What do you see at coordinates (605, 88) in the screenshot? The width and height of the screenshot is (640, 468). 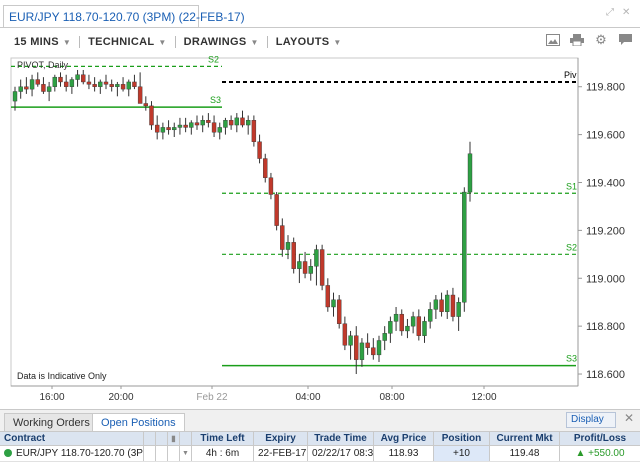 I see `y-tick-label: 119.800` at bounding box center [605, 88].